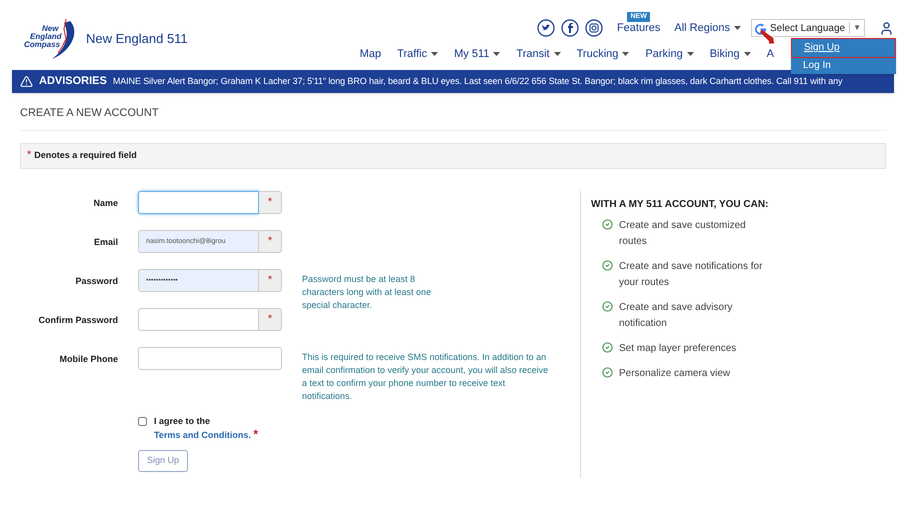  Describe the element at coordinates (593, 28) in the screenshot. I see `instagram-icon` at that location.